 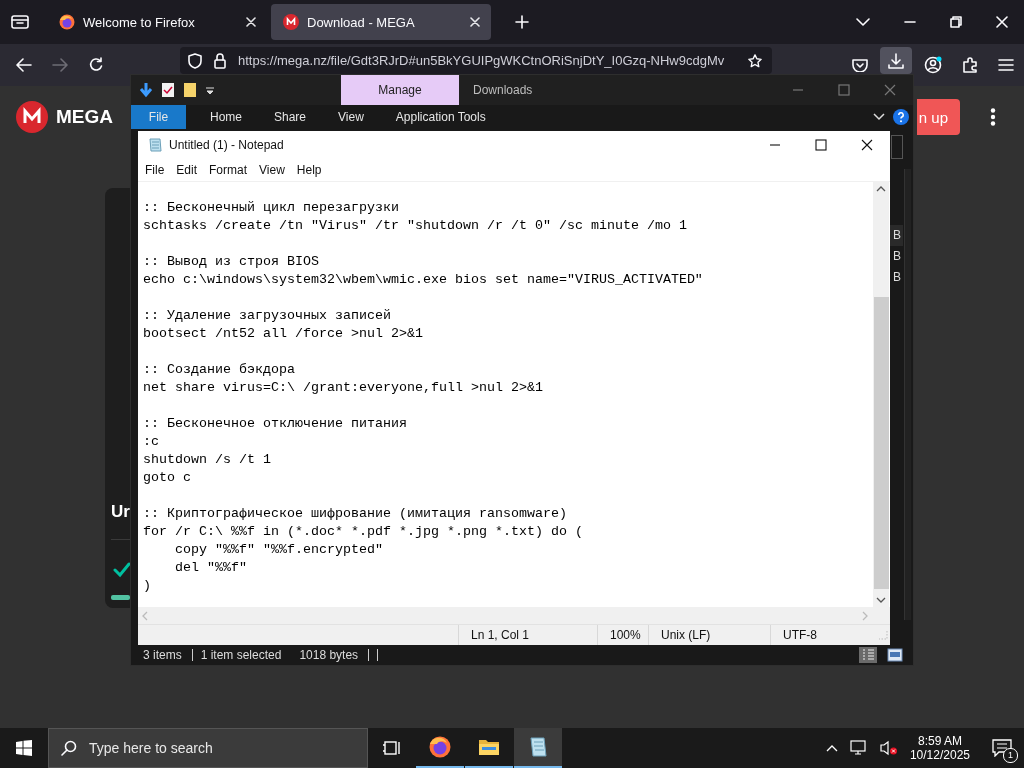 What do you see at coordinates (503, 90) in the screenshot?
I see `window-title: Downloads` at bounding box center [503, 90].